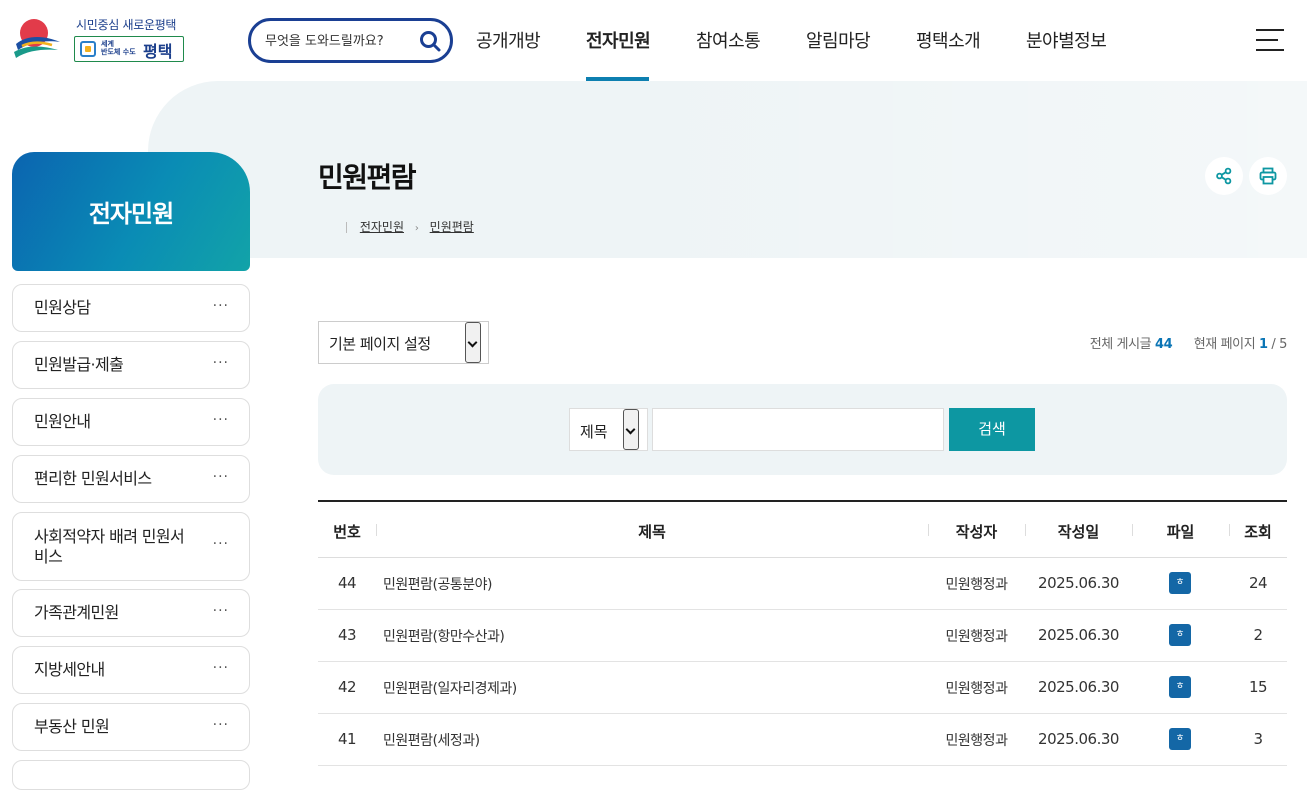  What do you see at coordinates (346, 227) in the screenshot?
I see `breadcrumb-divider` at bounding box center [346, 227].